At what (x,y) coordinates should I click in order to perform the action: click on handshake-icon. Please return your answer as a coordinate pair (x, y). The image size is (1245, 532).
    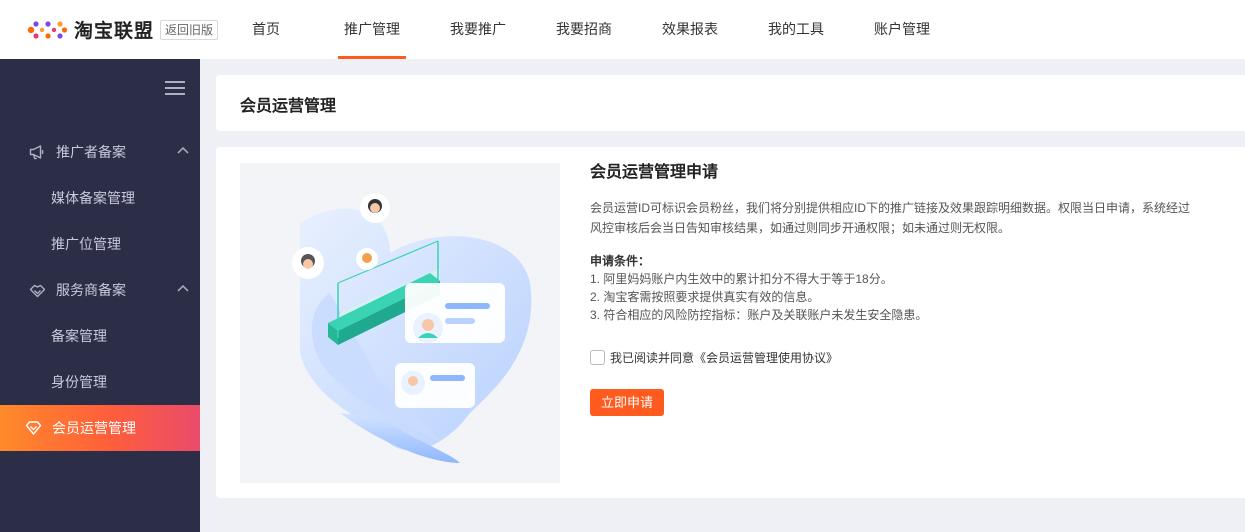
    Looking at the image, I should click on (37, 291).